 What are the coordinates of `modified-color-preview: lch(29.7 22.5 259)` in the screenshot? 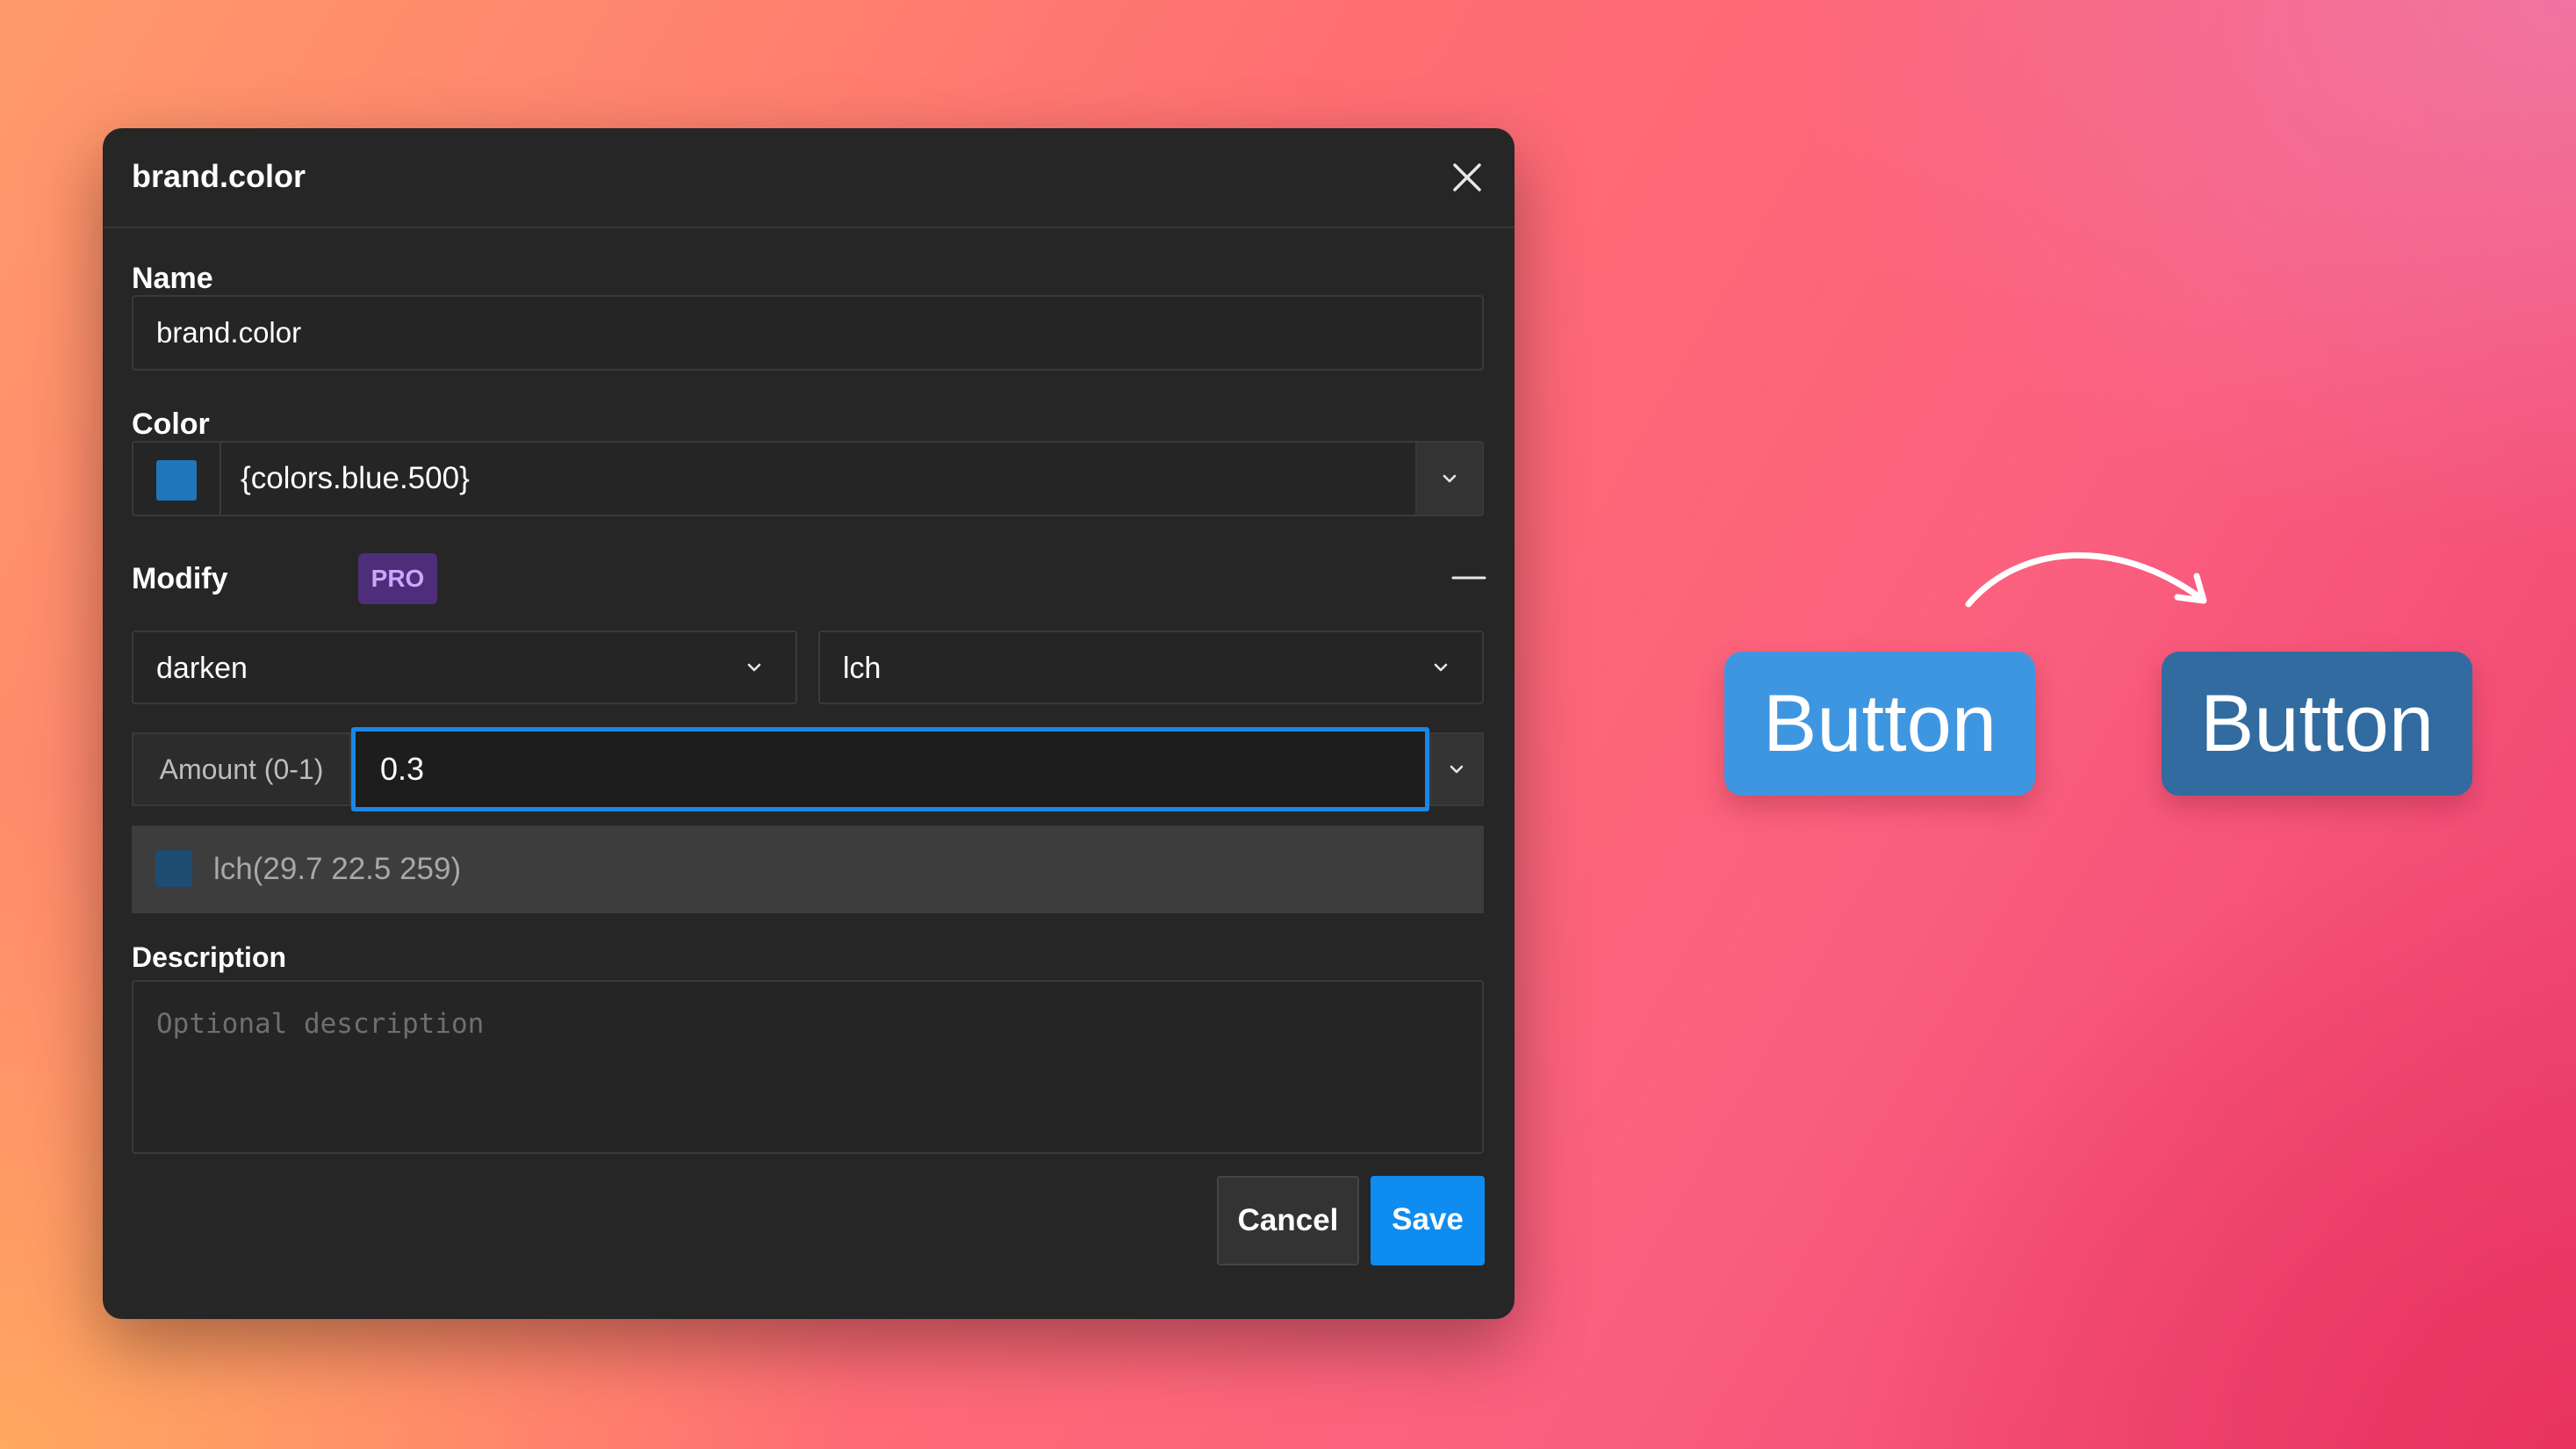 It's located at (808, 869).